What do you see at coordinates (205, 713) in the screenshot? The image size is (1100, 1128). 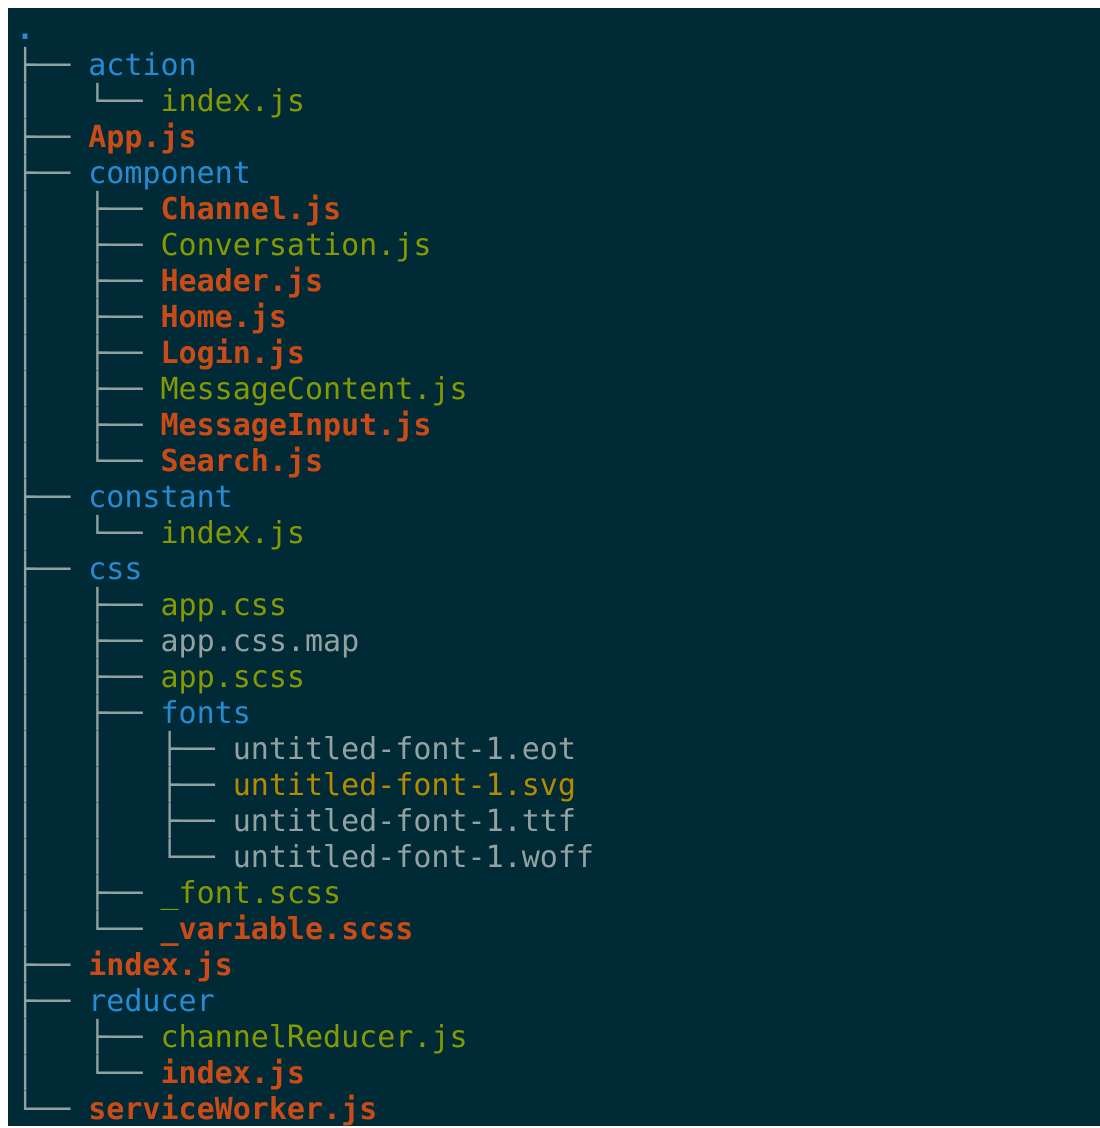 I see `directory-name: fonts` at bounding box center [205, 713].